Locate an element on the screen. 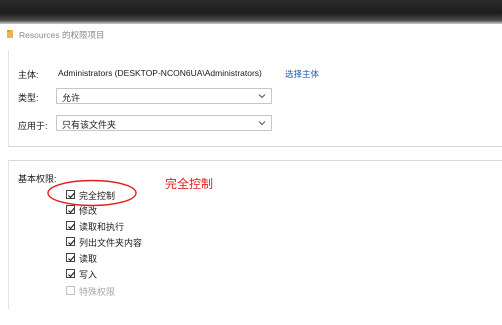 This screenshot has height=325, width=502. applies-to-label: 应用于: is located at coordinates (33, 126).